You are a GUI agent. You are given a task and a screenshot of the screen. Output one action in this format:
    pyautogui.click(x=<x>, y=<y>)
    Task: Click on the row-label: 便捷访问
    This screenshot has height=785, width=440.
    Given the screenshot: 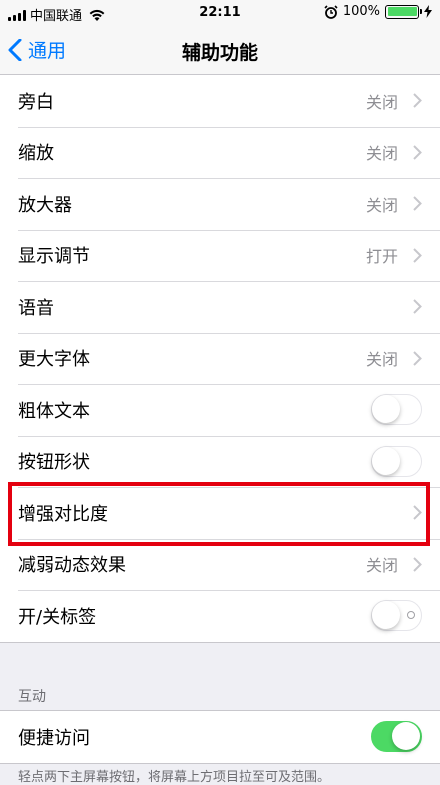 What is the action you would take?
    pyautogui.click(x=54, y=738)
    